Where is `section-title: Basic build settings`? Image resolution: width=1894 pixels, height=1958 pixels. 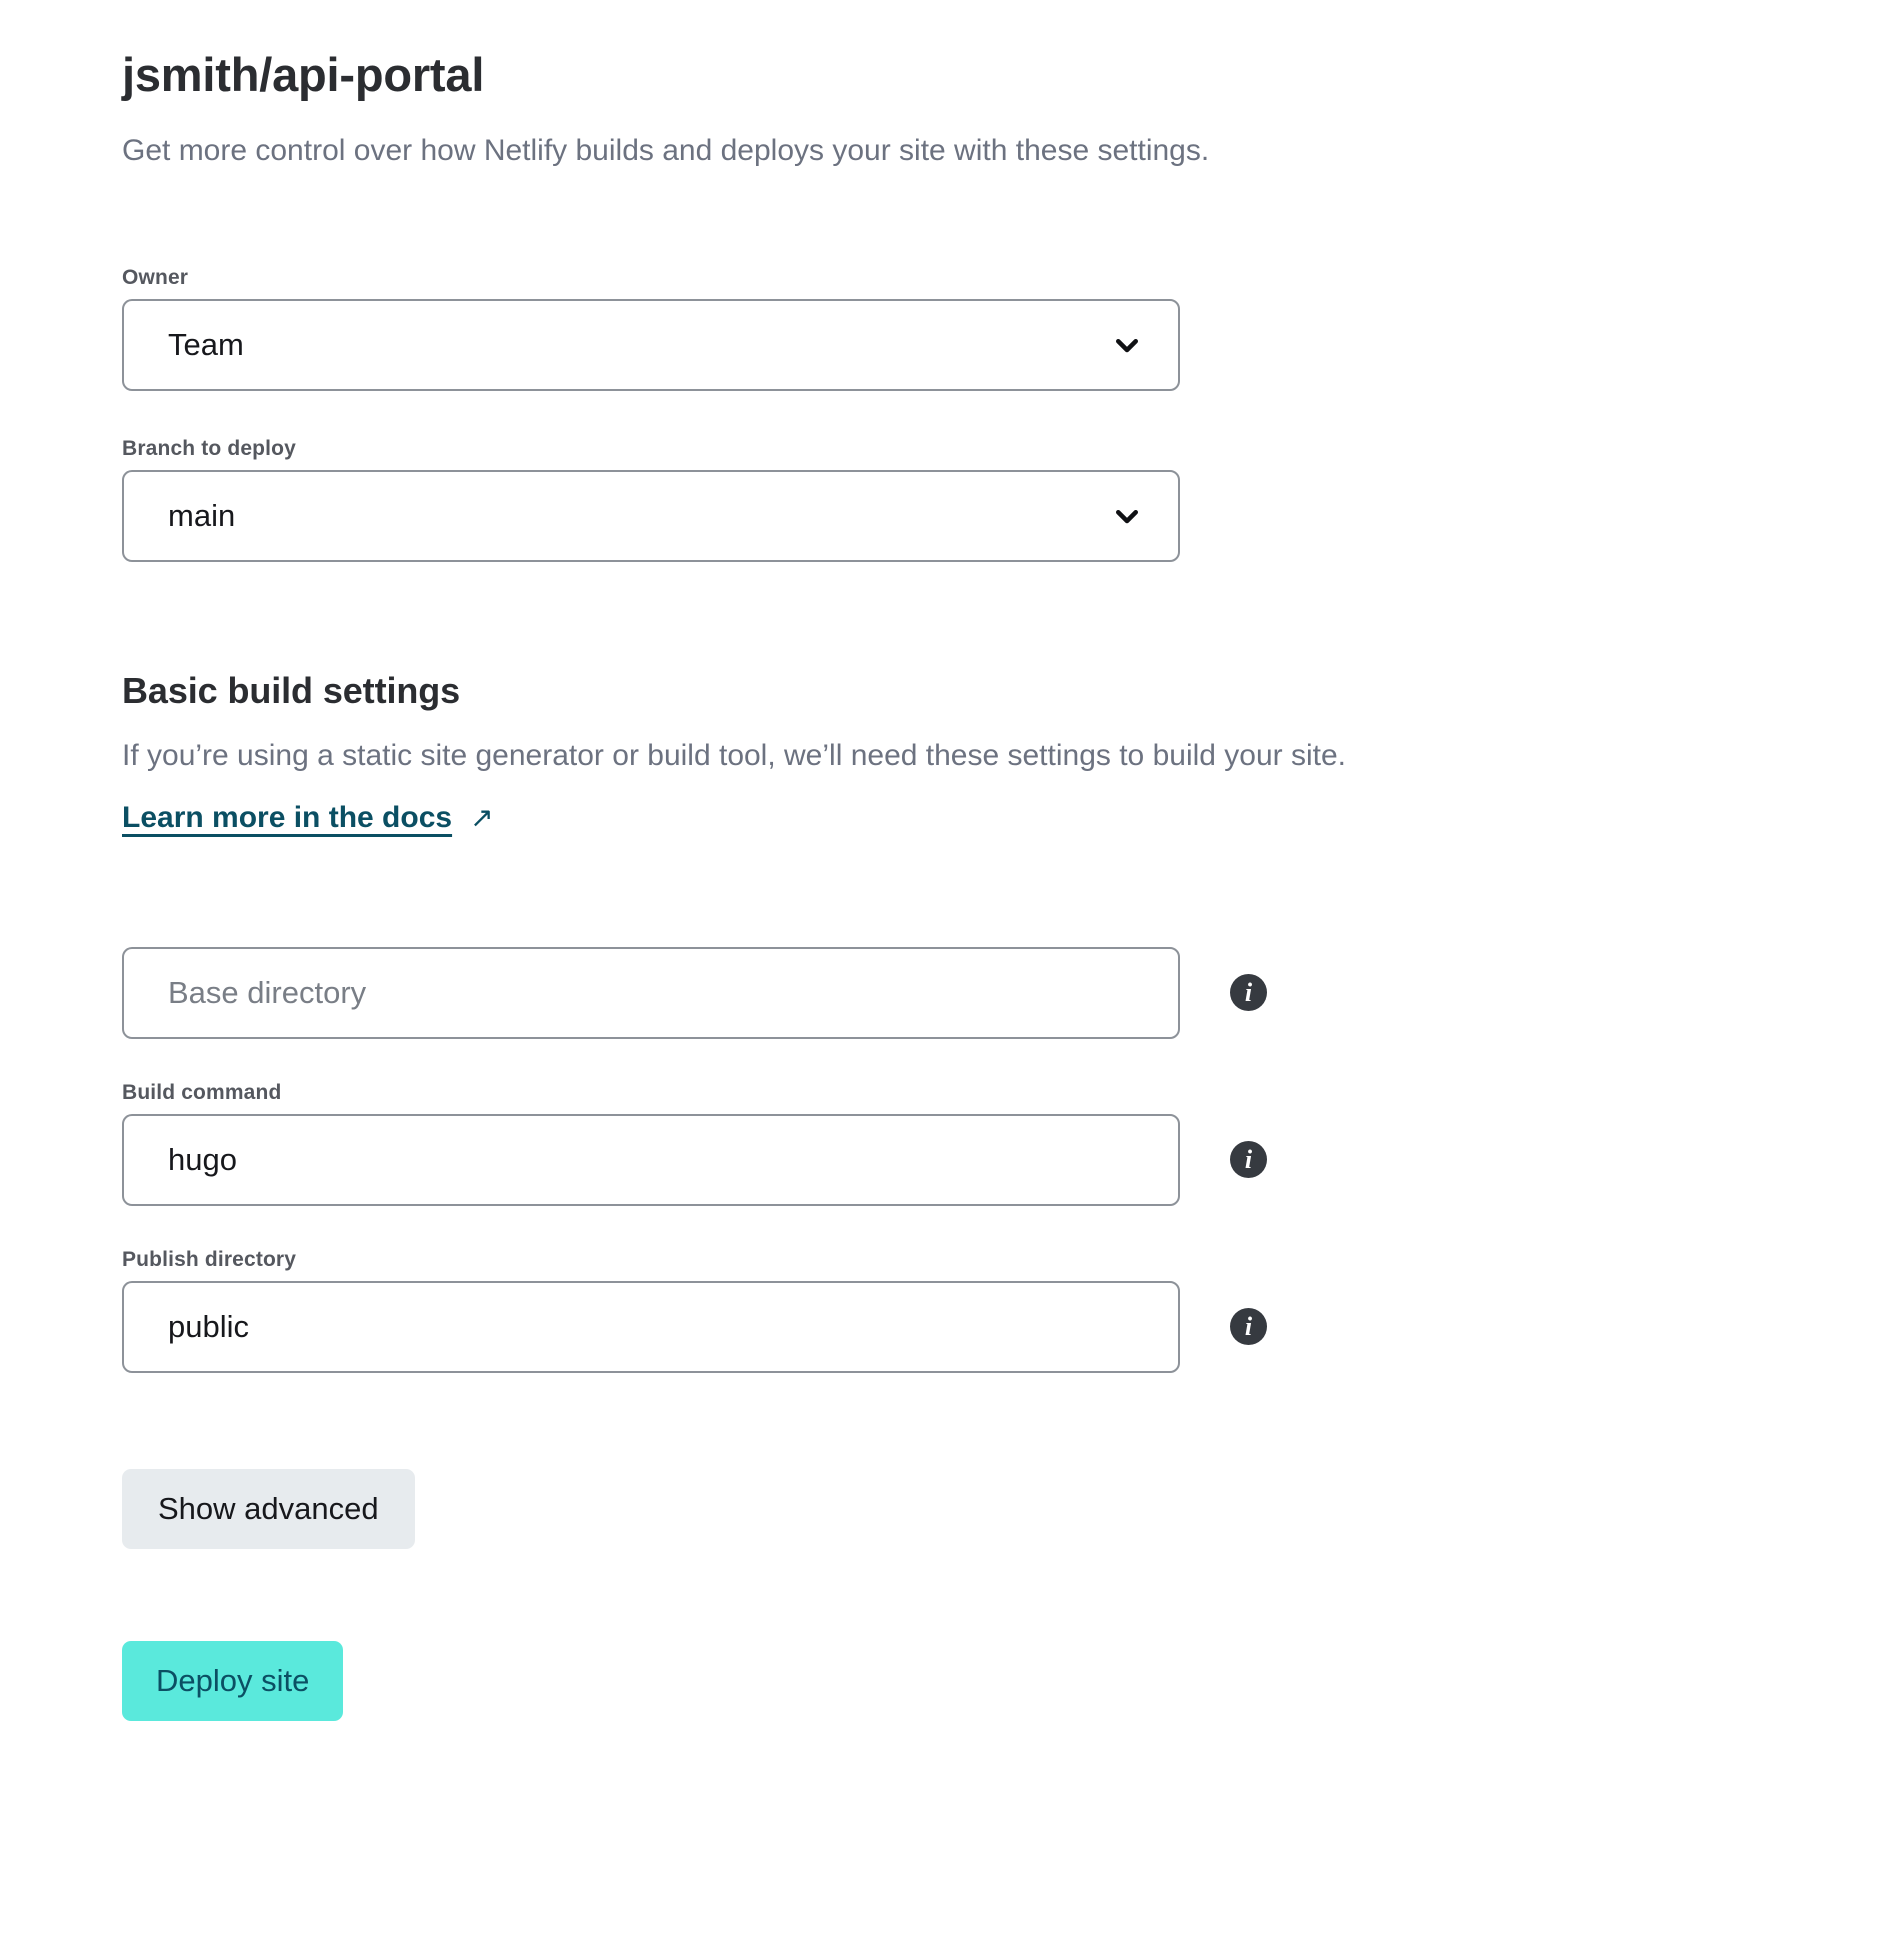 section-title: Basic build settings is located at coordinates (291, 690).